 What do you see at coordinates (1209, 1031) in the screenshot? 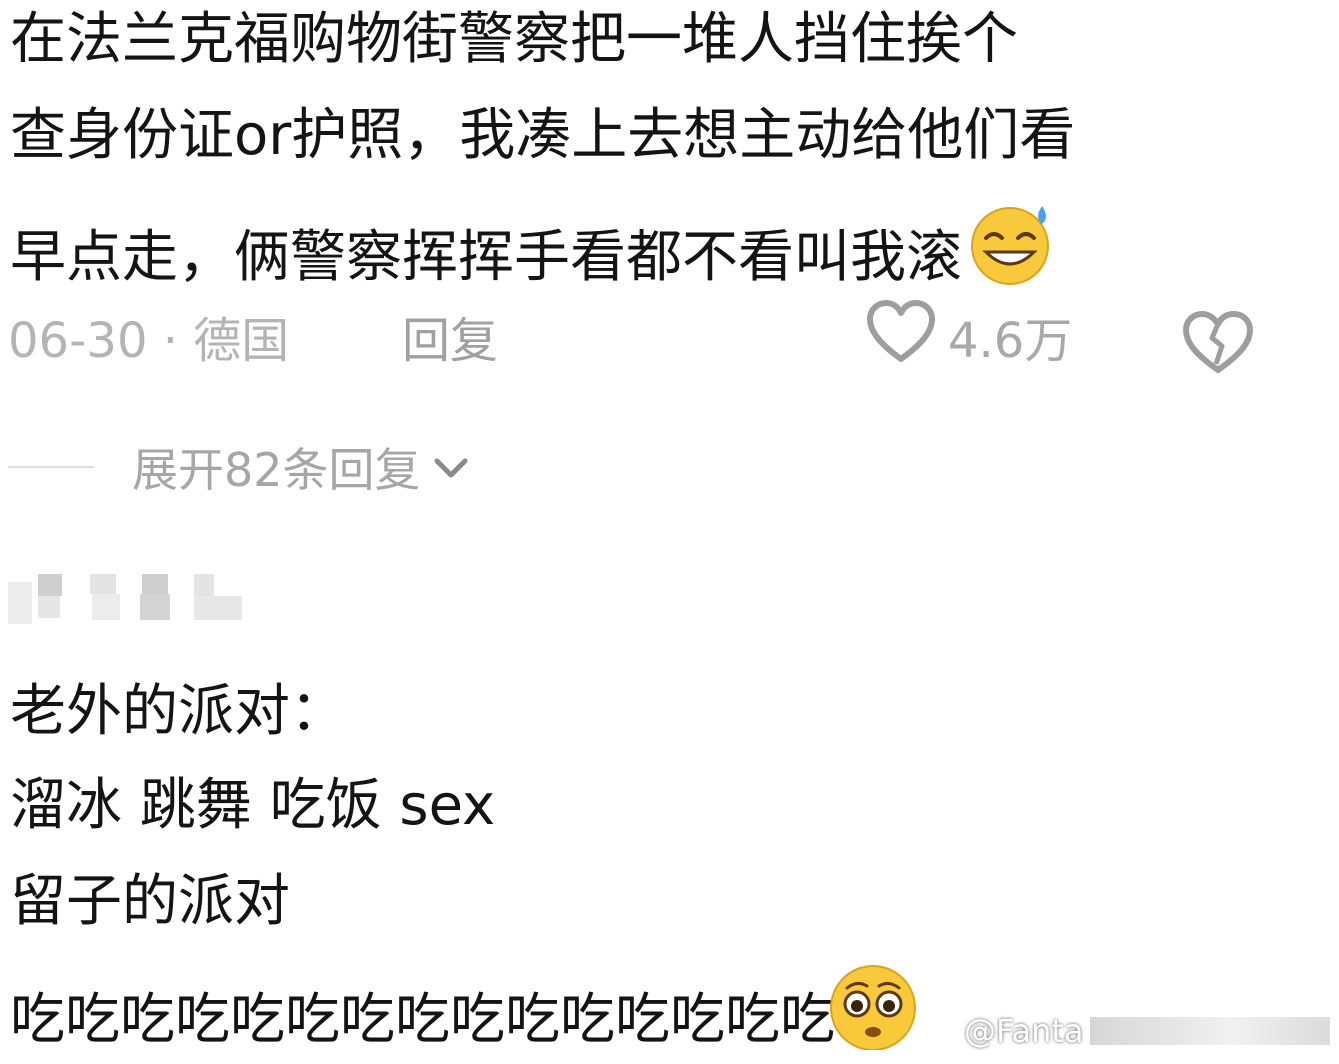
I see `watermark-blurred` at bounding box center [1209, 1031].